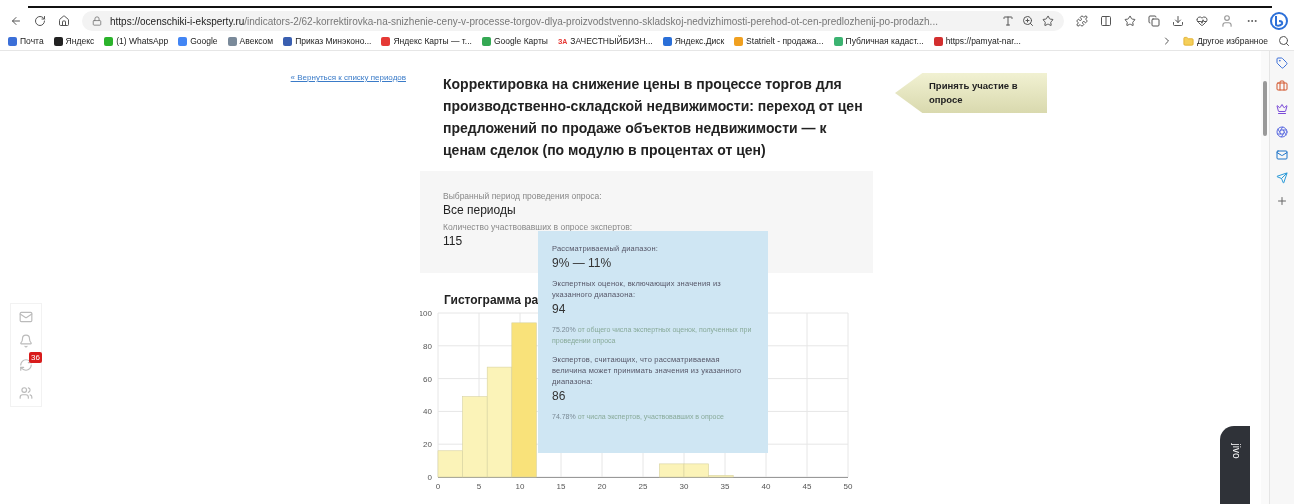 This screenshot has height=504, width=1294. What do you see at coordinates (250, 41) in the screenshot?
I see `bookmark: Авексом` at bounding box center [250, 41].